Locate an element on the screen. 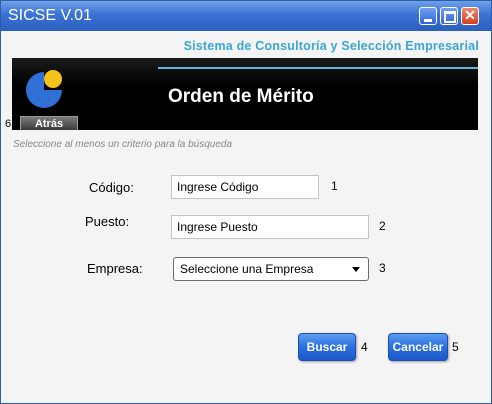 Image resolution: width=492 pixels, height=404 pixels. back-button-marker: 6 is located at coordinates (8, 124).